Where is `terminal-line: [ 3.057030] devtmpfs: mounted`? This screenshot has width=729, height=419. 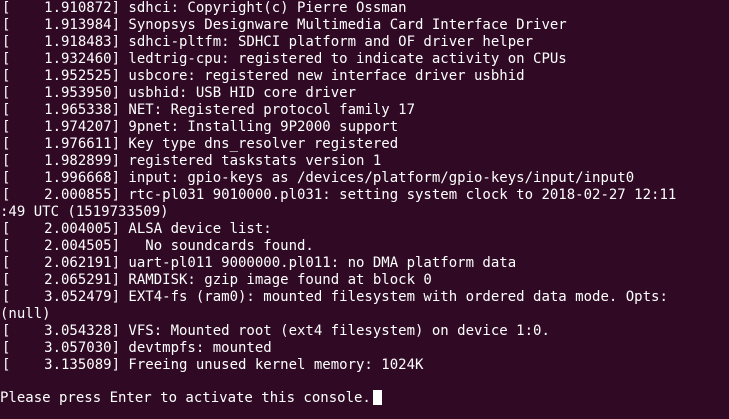 terminal-line: [ 3.057030] devtmpfs: mounted is located at coordinates (137, 348).